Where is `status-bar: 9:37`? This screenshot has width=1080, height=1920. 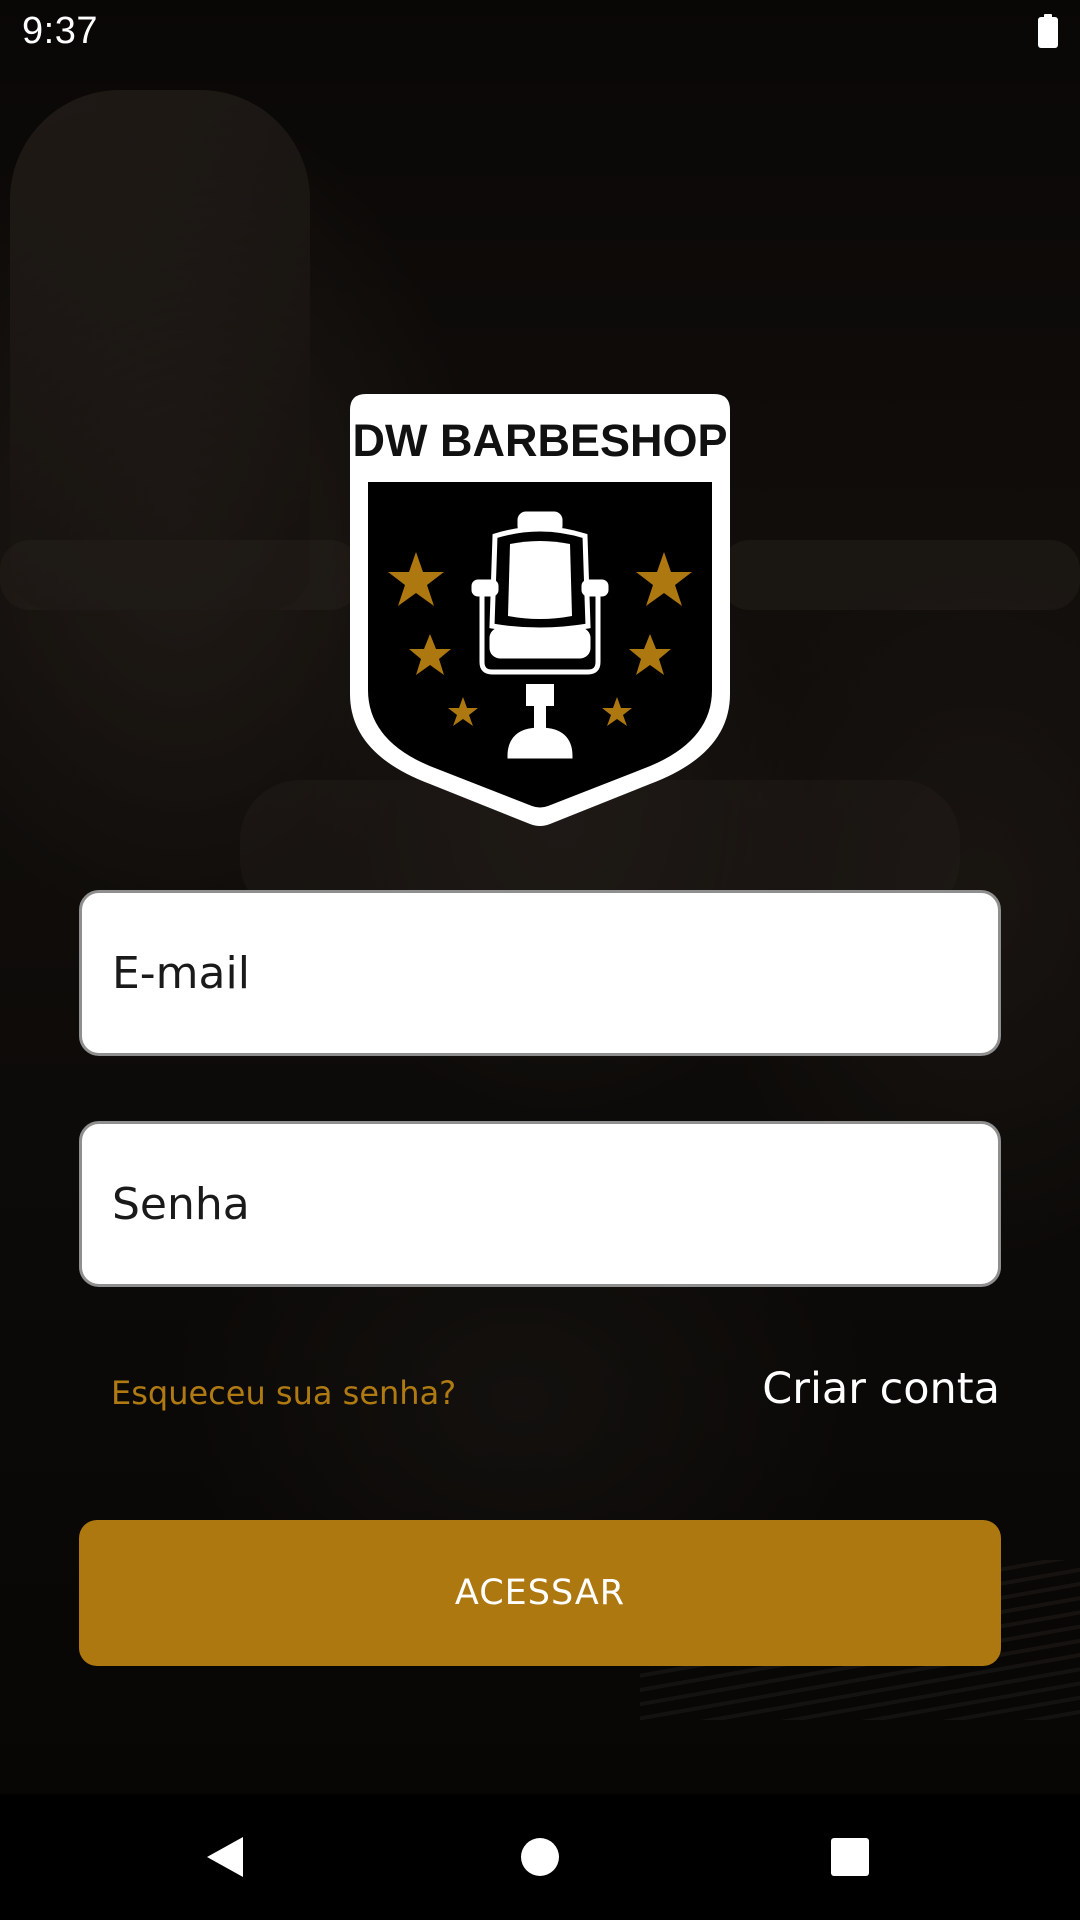 status-bar: 9:37 is located at coordinates (540, 32).